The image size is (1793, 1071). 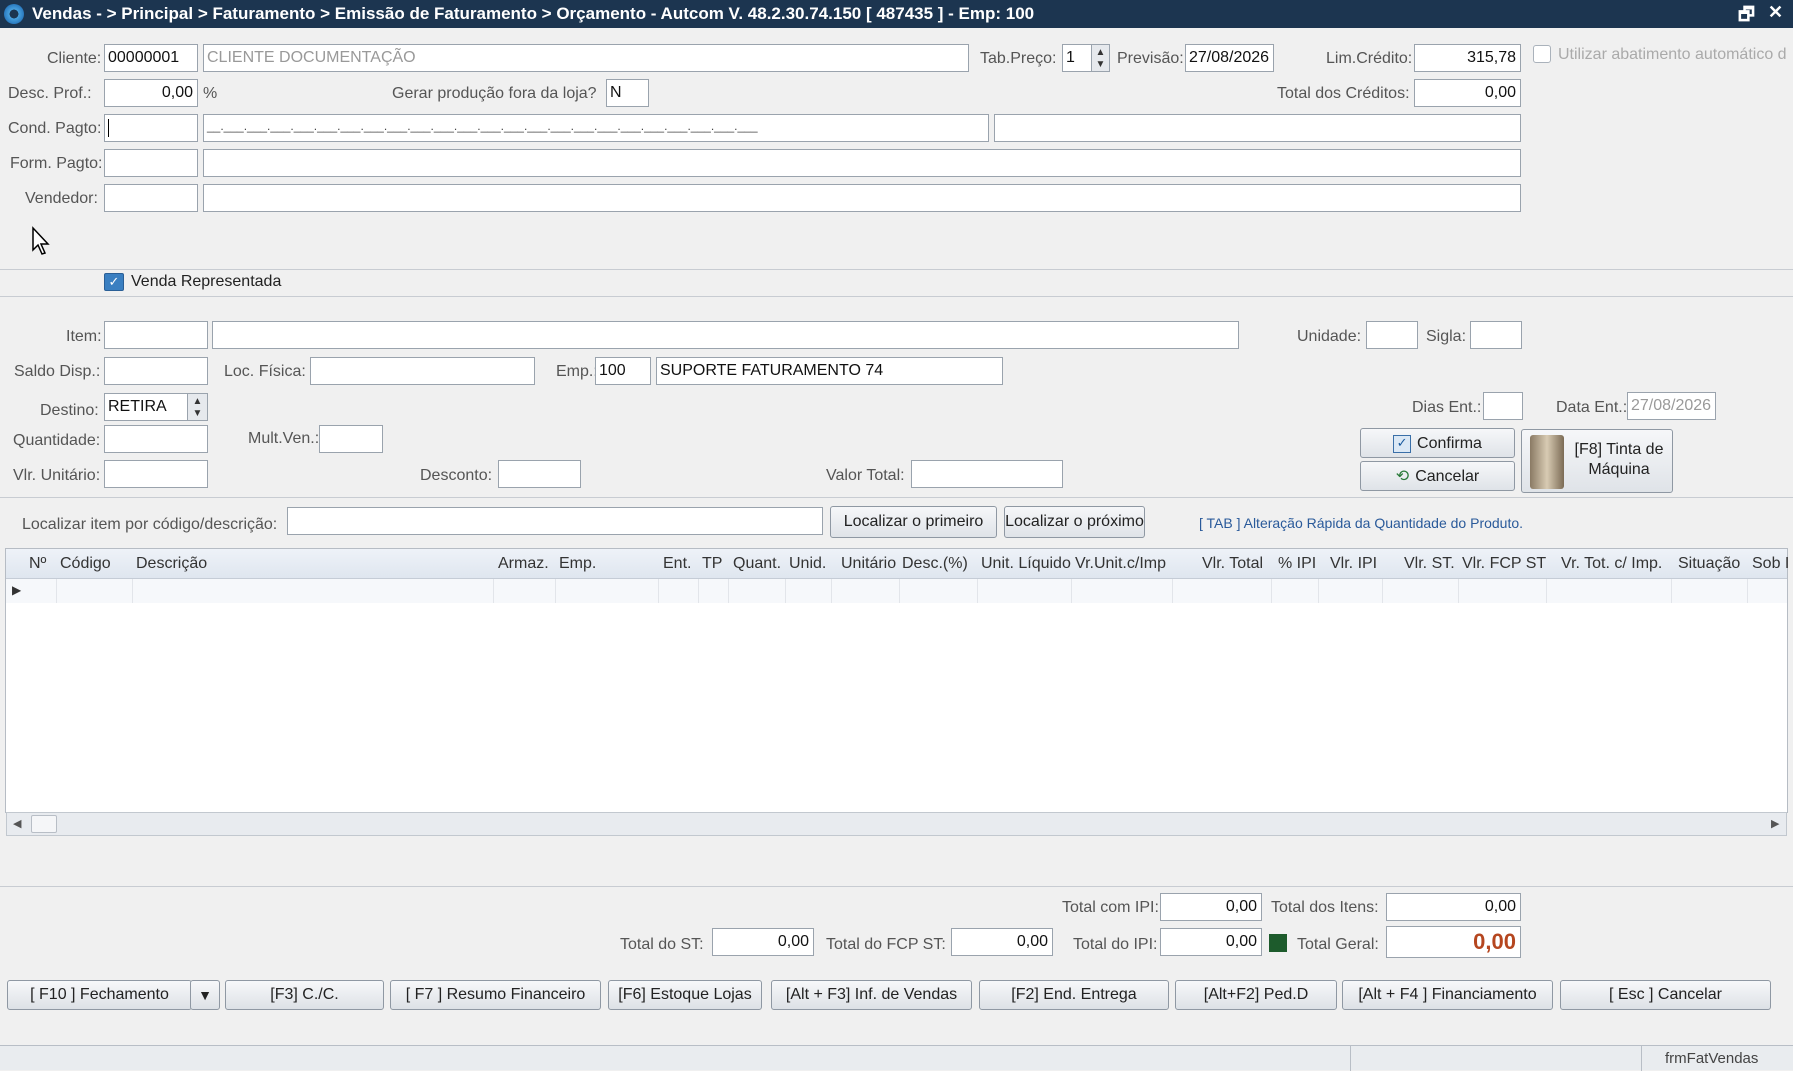 I want to click on col-header-tp: TP, so click(x=712, y=564).